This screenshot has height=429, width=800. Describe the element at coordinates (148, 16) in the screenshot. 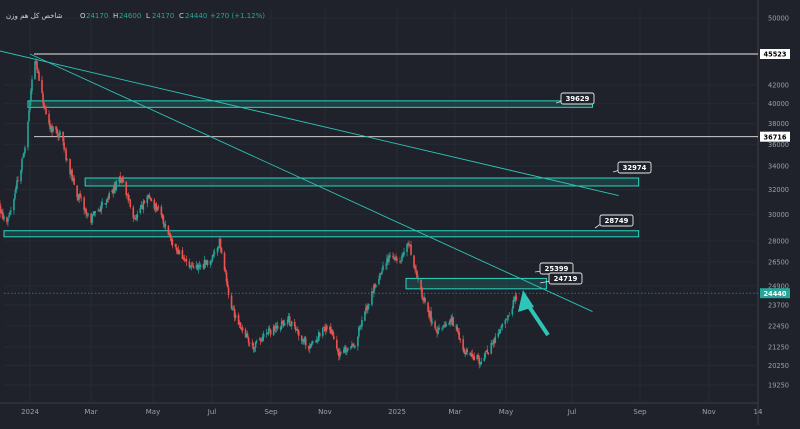

I see `ohlc-key: L` at that location.